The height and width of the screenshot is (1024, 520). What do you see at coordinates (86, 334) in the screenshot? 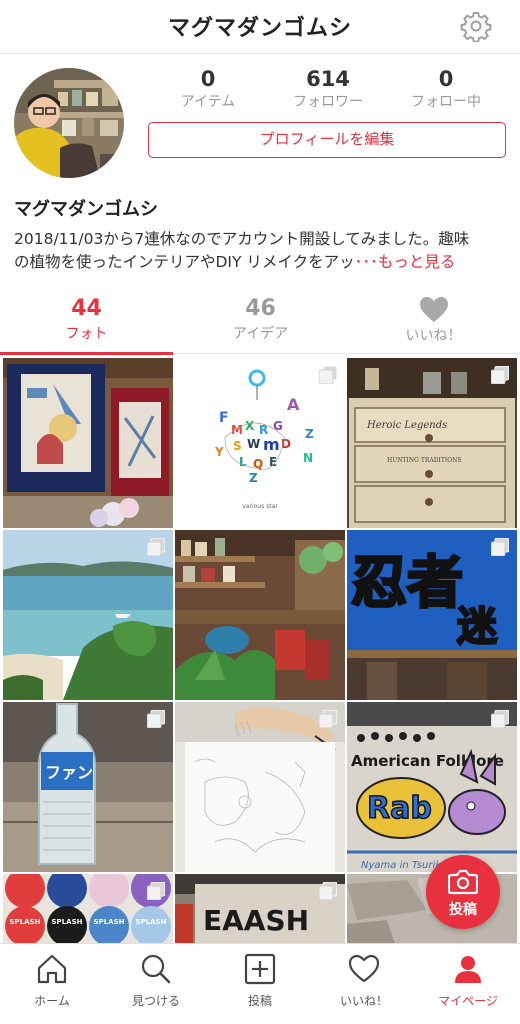
I see `tab-photos-label: フォト` at bounding box center [86, 334].